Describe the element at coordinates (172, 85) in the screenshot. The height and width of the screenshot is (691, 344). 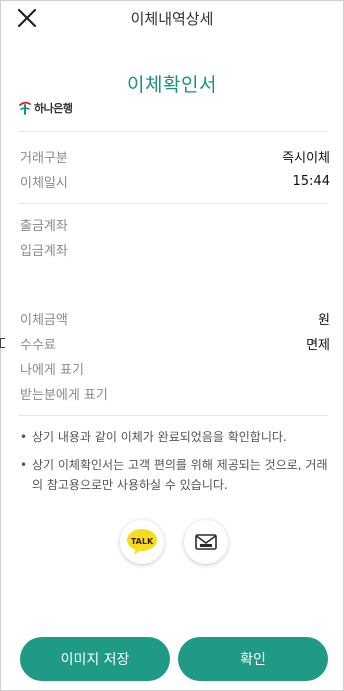
I see `document-title: 이체확인서` at that location.